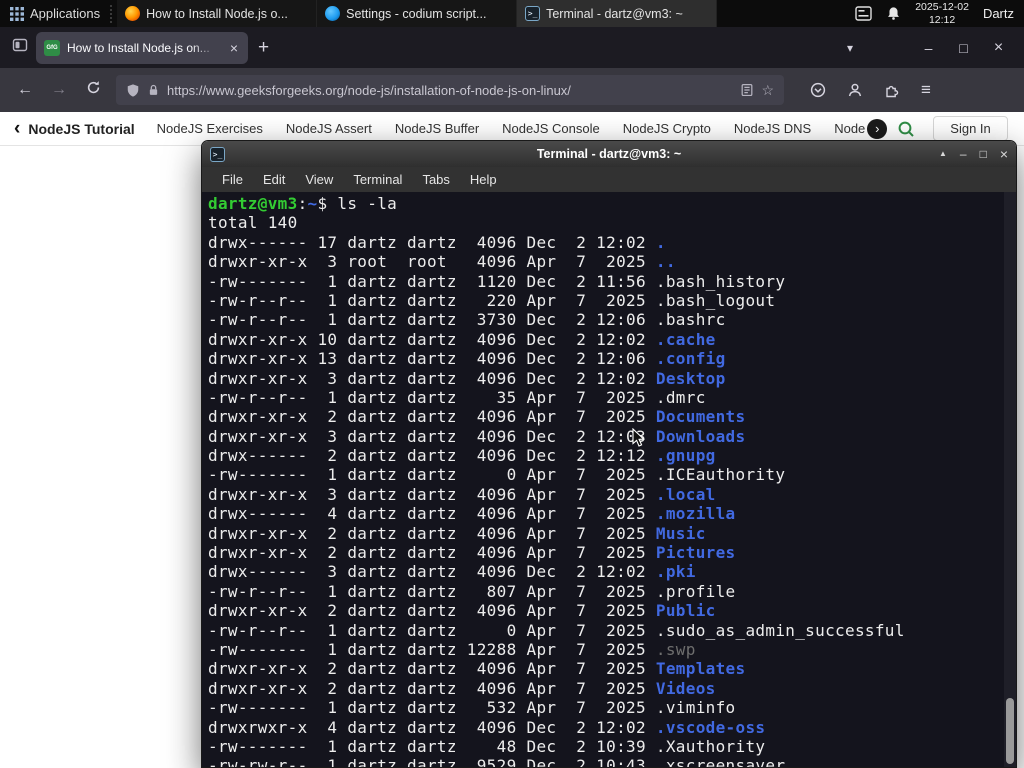 This screenshot has height=768, width=1024. Describe the element at coordinates (942, 6) in the screenshot. I see `clock-date: 2025-12-02` at that location.